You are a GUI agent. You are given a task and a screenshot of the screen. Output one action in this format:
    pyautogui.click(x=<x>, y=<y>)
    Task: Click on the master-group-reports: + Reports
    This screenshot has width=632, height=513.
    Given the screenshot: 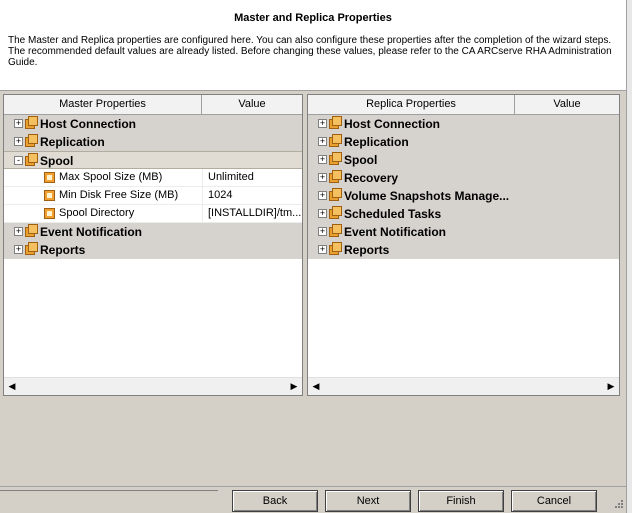 What is the action you would take?
    pyautogui.click(x=153, y=250)
    